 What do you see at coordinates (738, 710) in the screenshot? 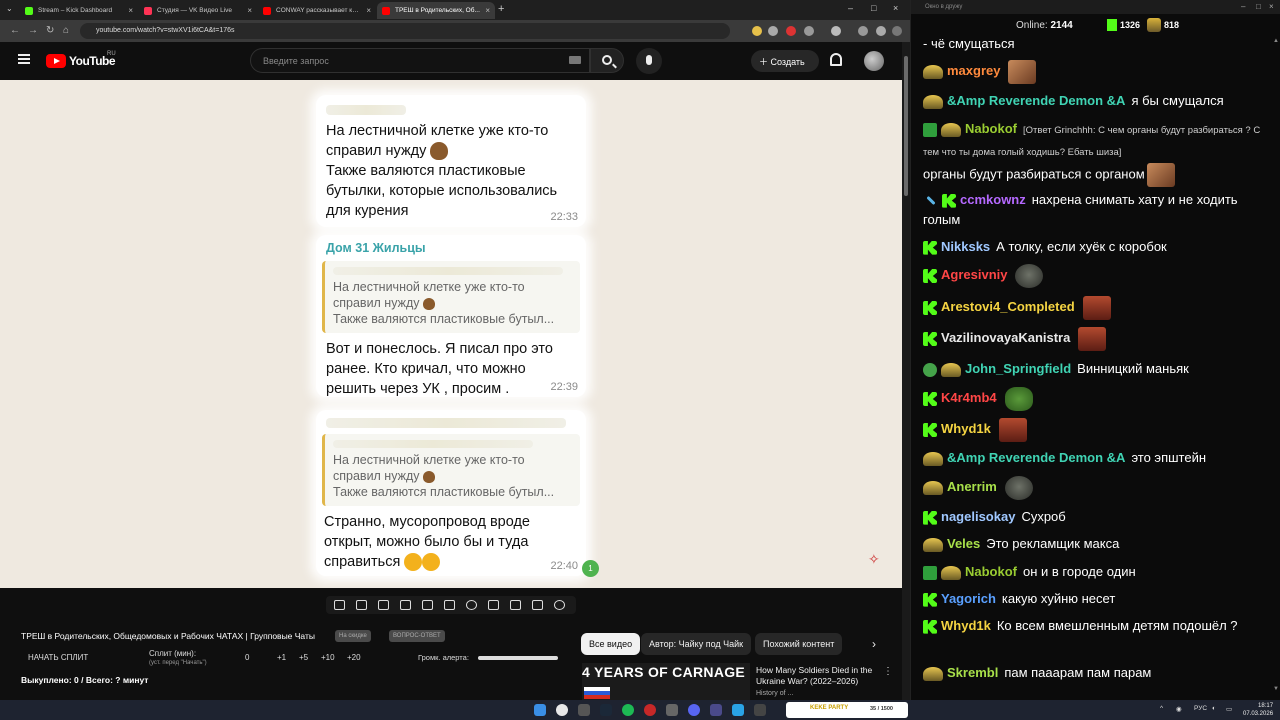
I see `telegram-icon` at bounding box center [738, 710].